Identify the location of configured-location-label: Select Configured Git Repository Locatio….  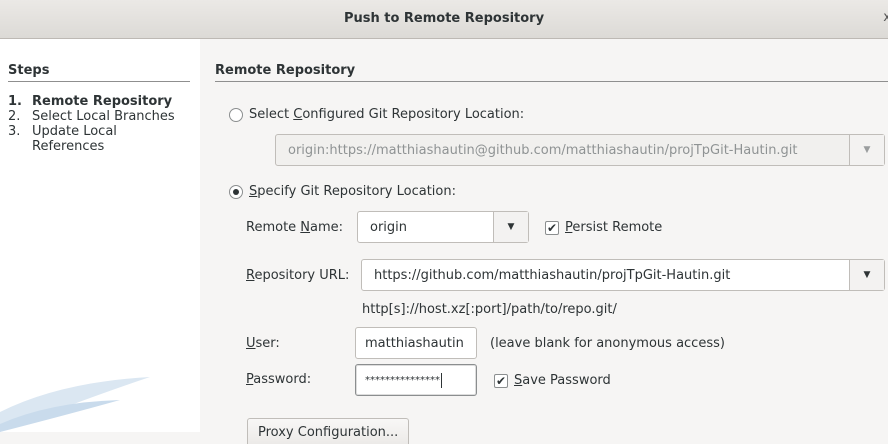
(387, 114).